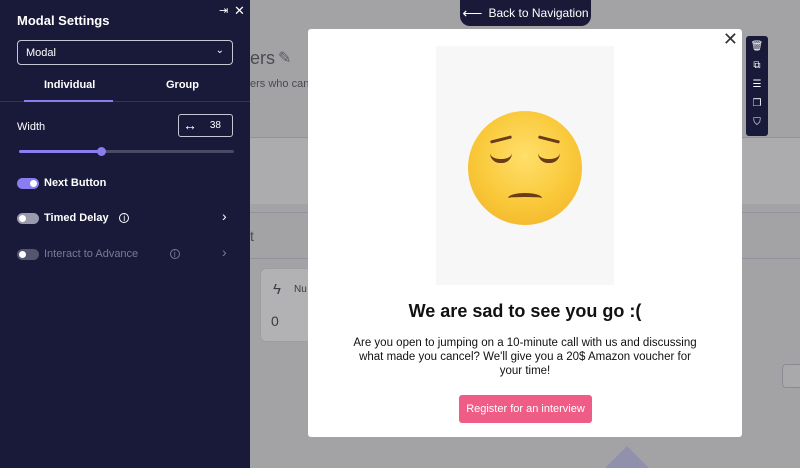 This screenshot has width=800, height=468. What do you see at coordinates (300, 289) in the screenshot?
I see `metric-card-label: Nu` at bounding box center [300, 289].